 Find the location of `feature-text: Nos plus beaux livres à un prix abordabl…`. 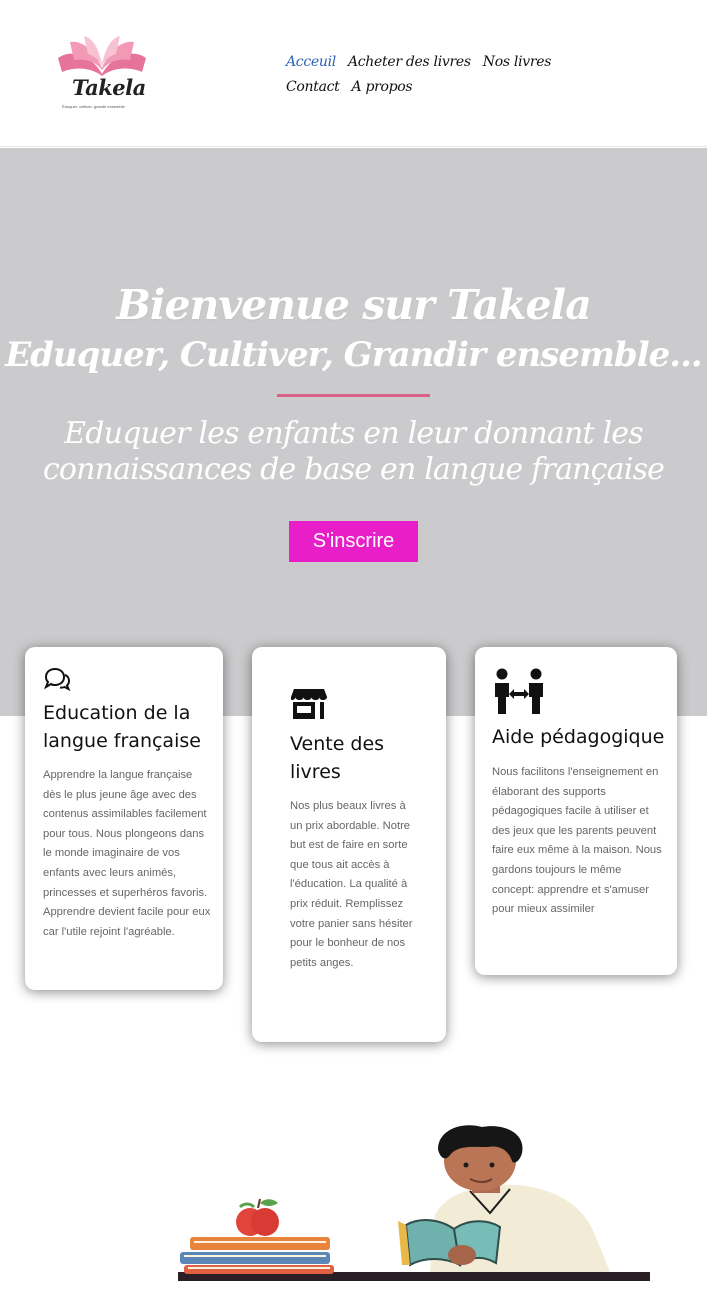

feature-text: Nos plus beaux livres à un prix abordabl… is located at coordinates (351, 884).